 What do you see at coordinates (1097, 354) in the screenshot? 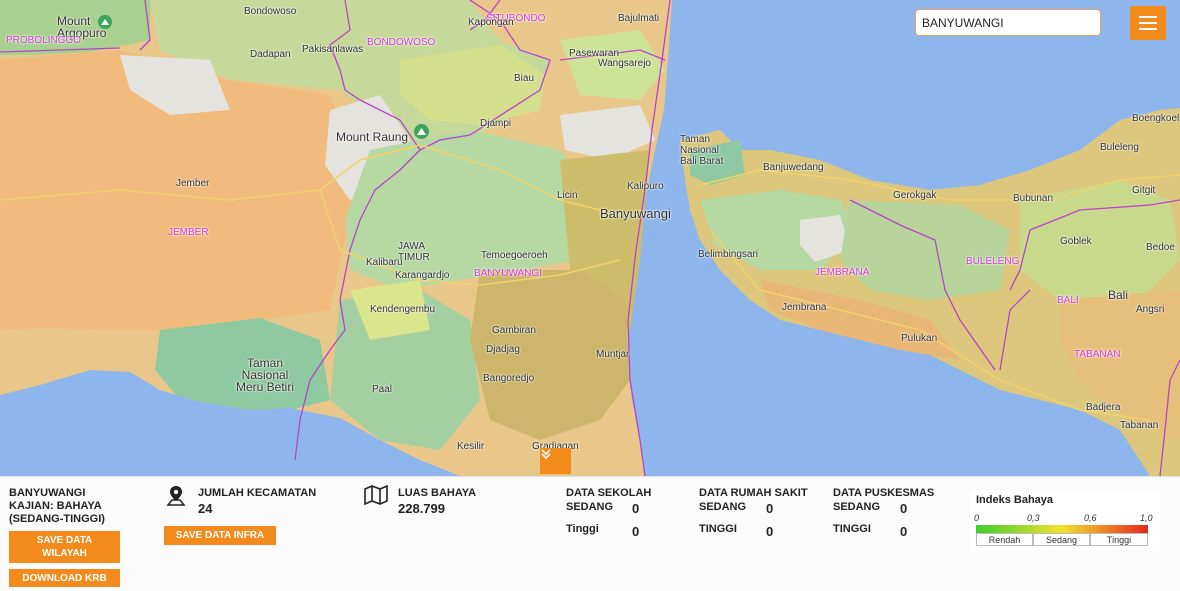
I see `map-label-tabanan: TABANAN` at bounding box center [1097, 354].